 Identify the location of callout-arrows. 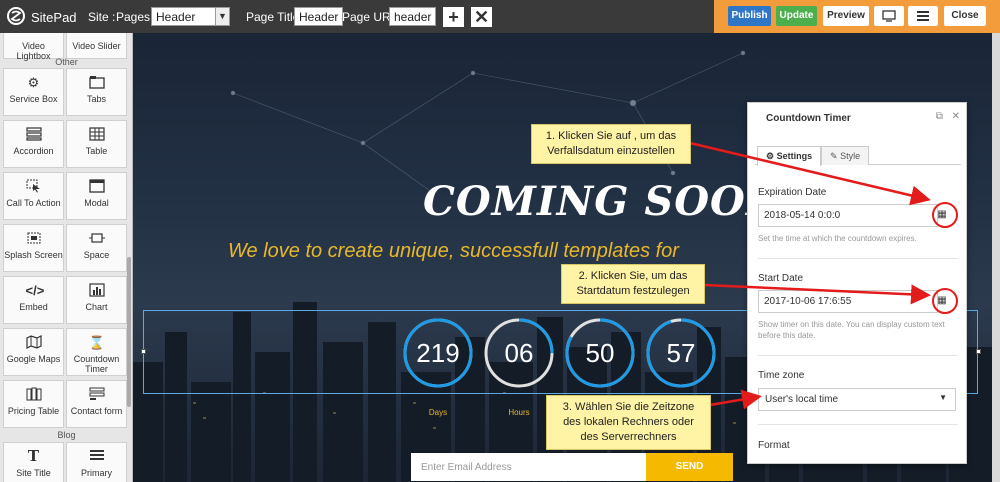
(810, 275).